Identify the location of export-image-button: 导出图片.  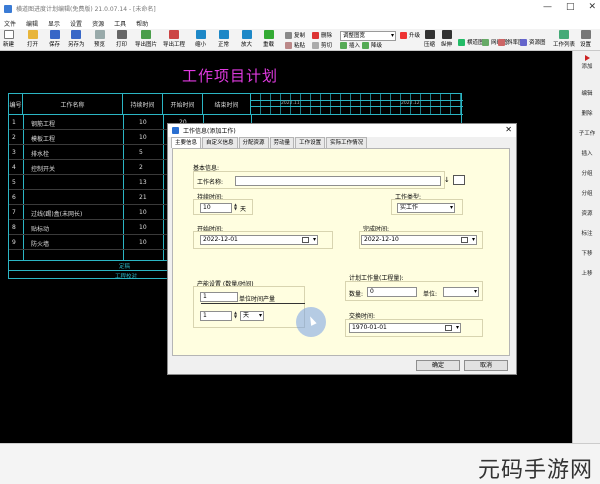
(146, 39).